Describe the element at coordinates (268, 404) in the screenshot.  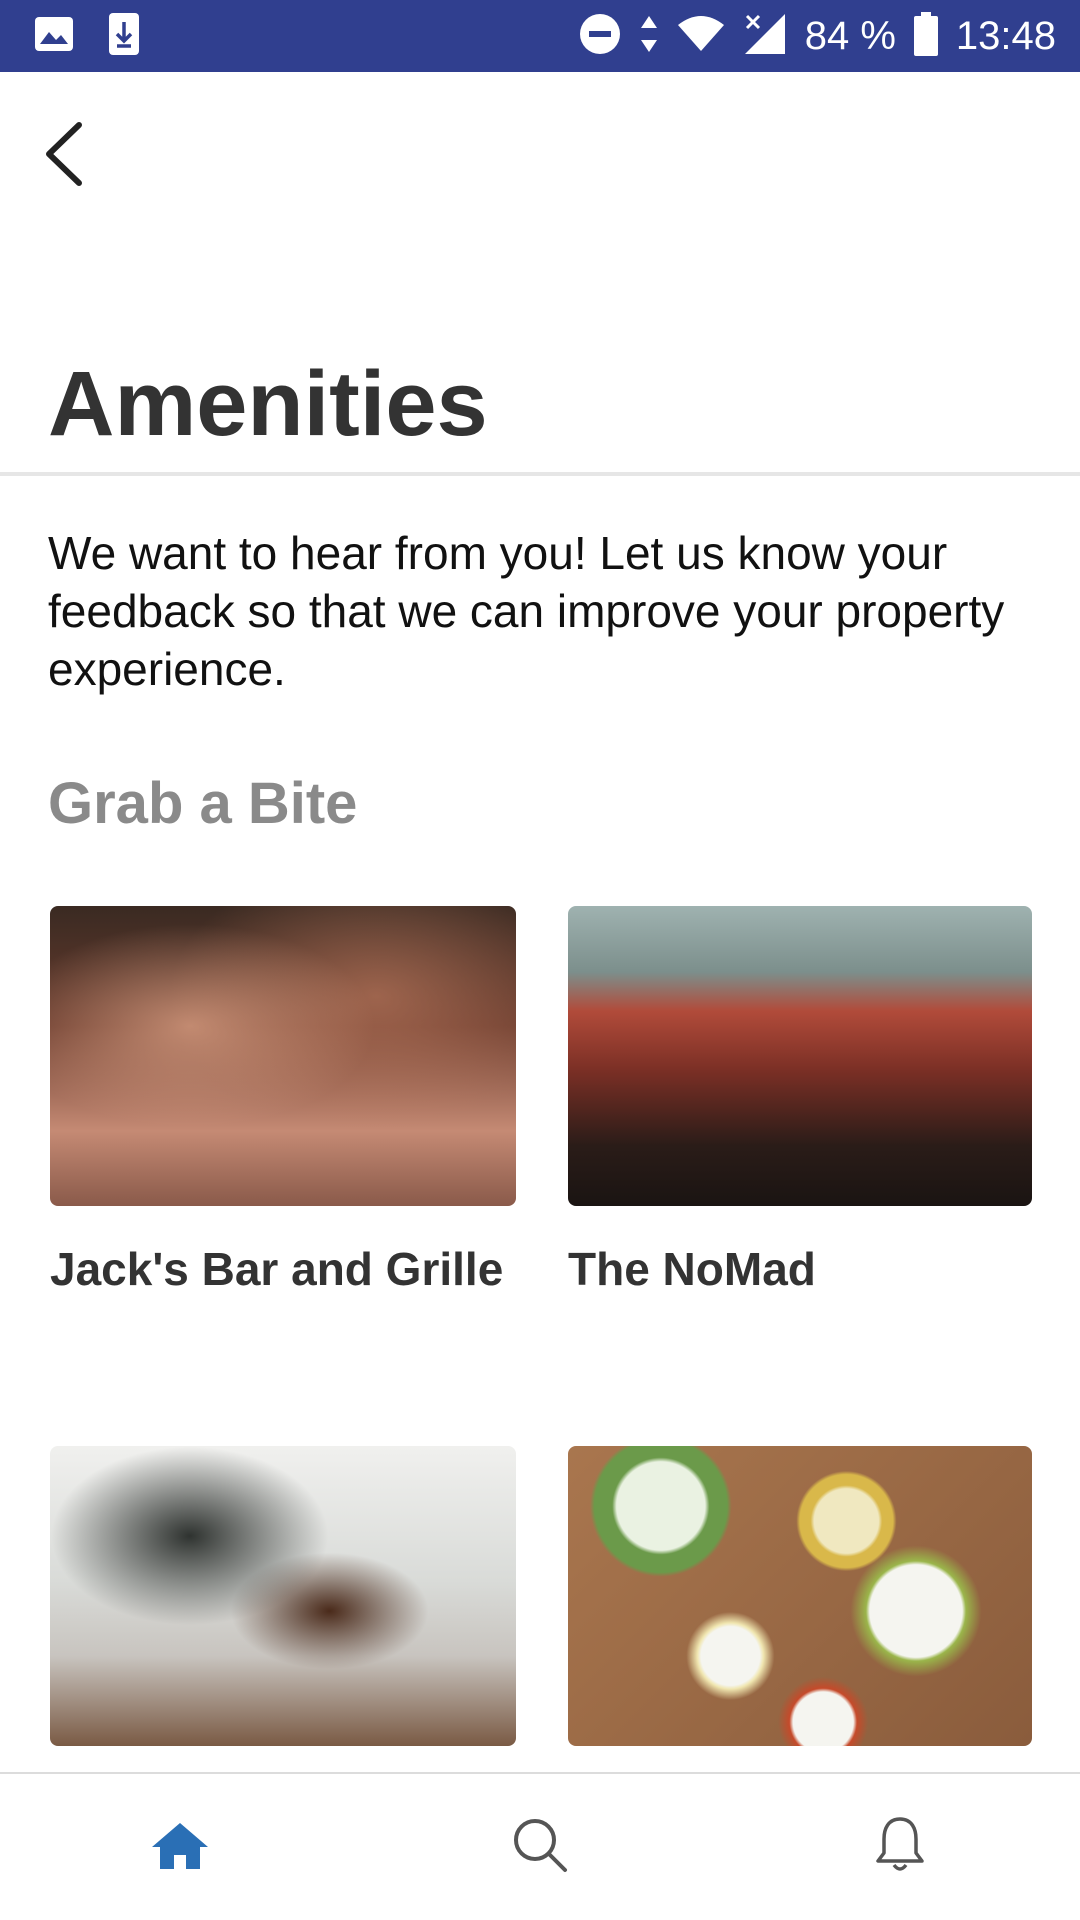
I see `page-title: Amenities` at that location.